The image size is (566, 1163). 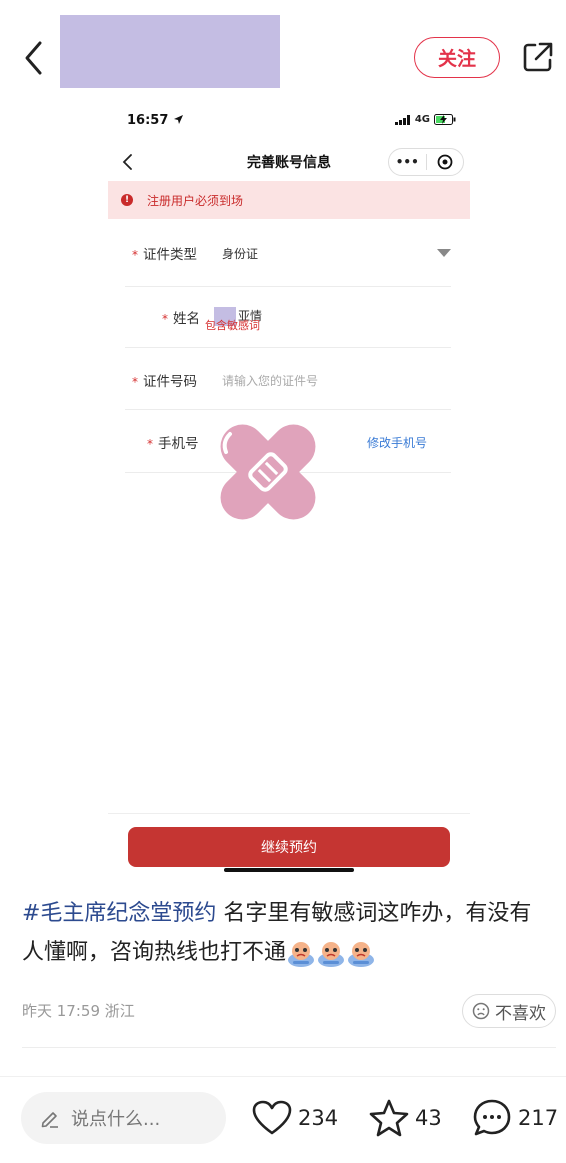 I want to click on network-label: 4G, so click(x=422, y=119).